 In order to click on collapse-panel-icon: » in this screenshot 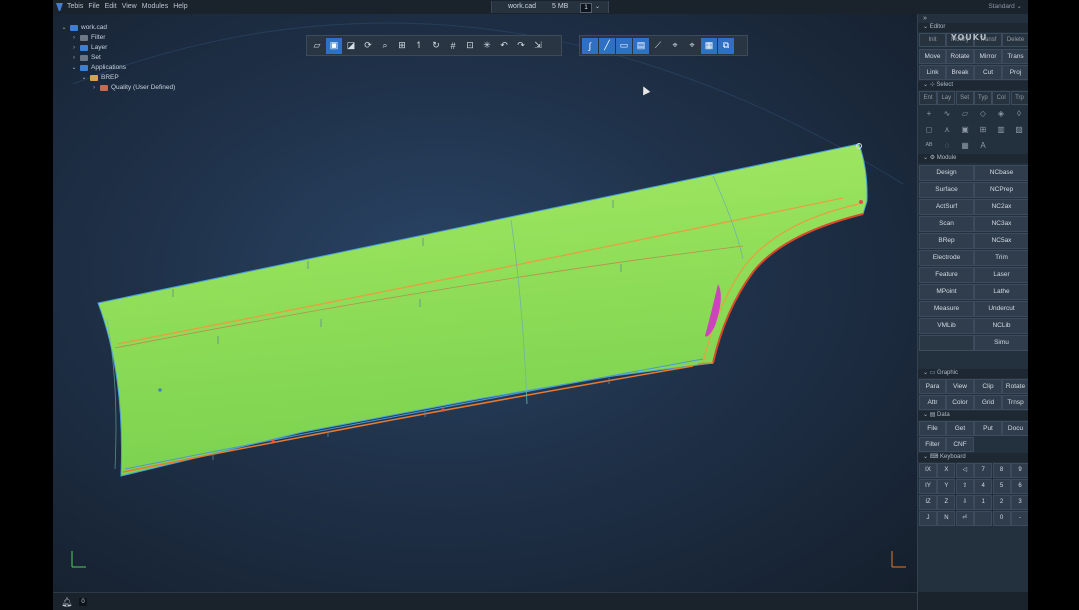, I will do `click(925, 18)`.